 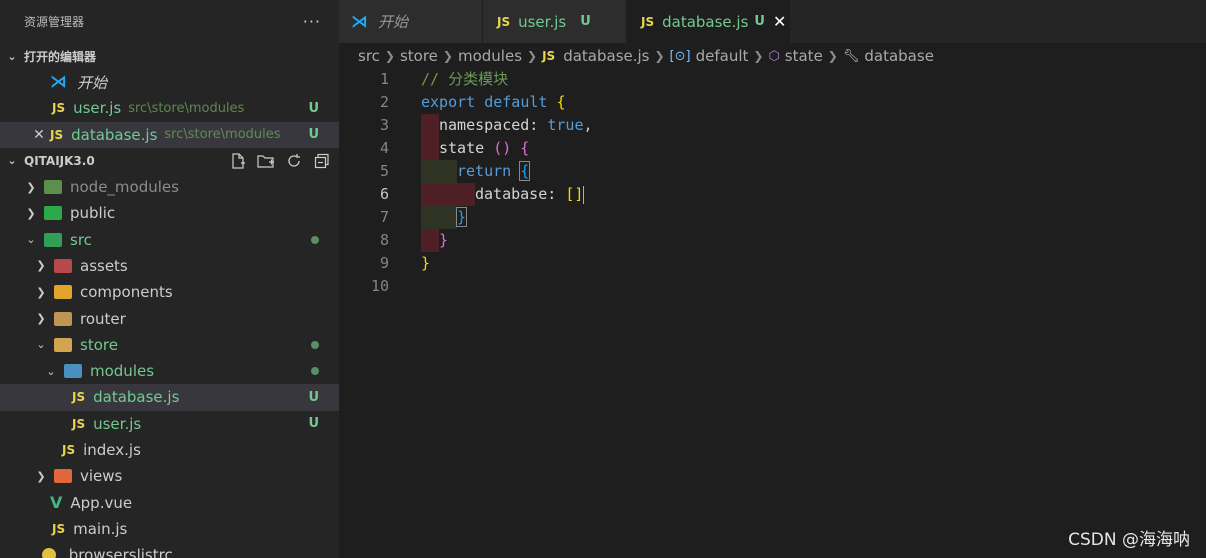 What do you see at coordinates (169, 345) in the screenshot?
I see `tree-item-store: ⌄ store` at bounding box center [169, 345].